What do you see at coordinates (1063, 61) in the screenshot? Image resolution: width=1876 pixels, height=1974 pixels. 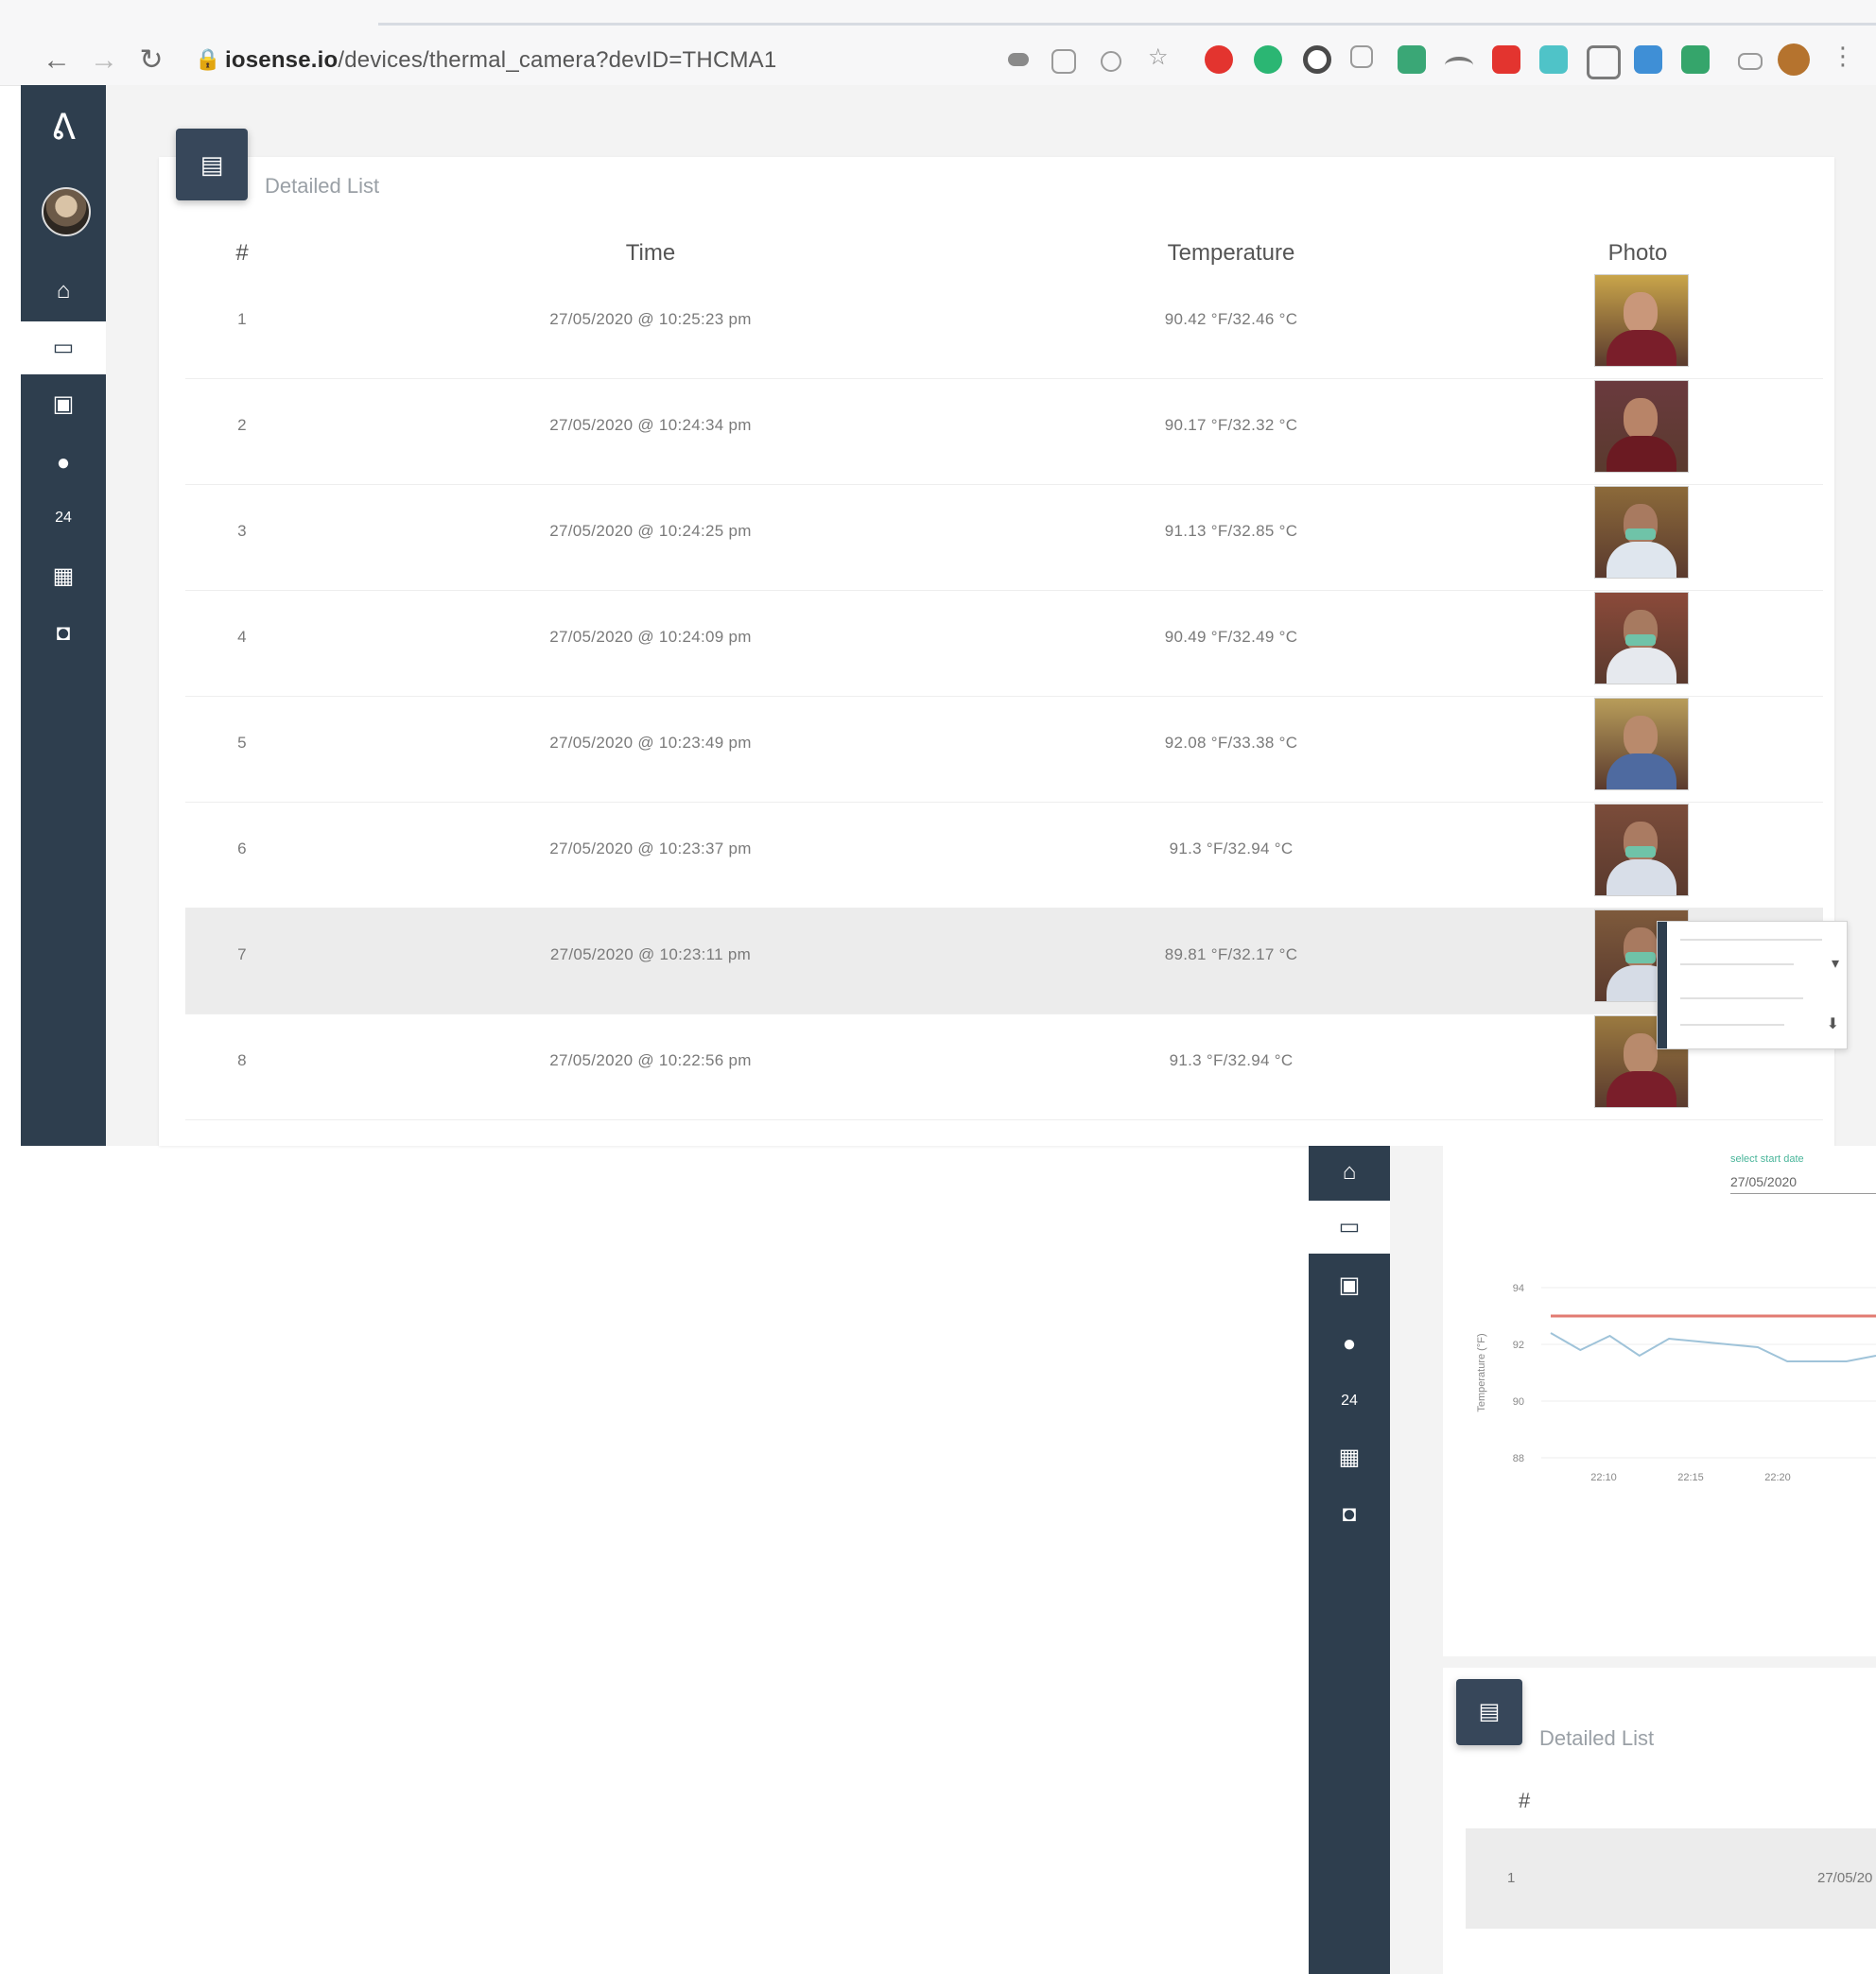 I see `cast-icon` at bounding box center [1063, 61].